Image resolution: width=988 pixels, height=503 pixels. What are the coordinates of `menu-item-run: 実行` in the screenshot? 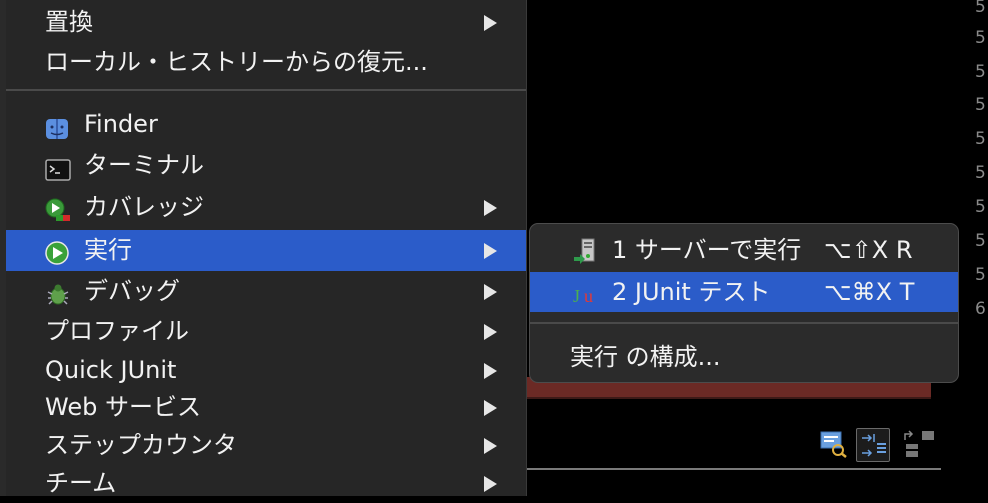 It's located at (266, 250).